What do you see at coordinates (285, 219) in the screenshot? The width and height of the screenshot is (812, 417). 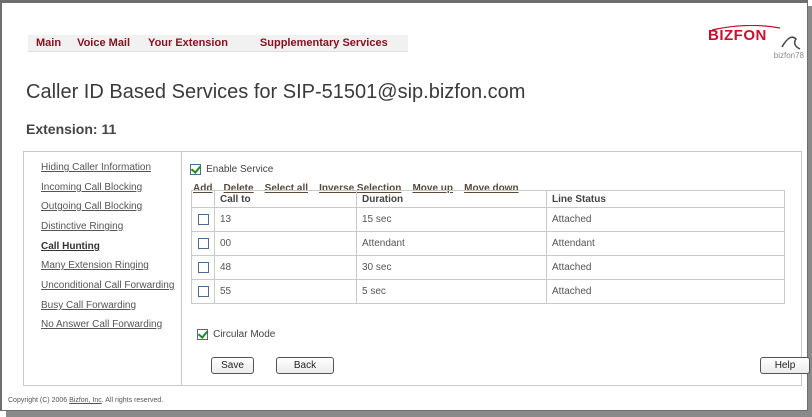 I see `call-to-cell: 13` at bounding box center [285, 219].